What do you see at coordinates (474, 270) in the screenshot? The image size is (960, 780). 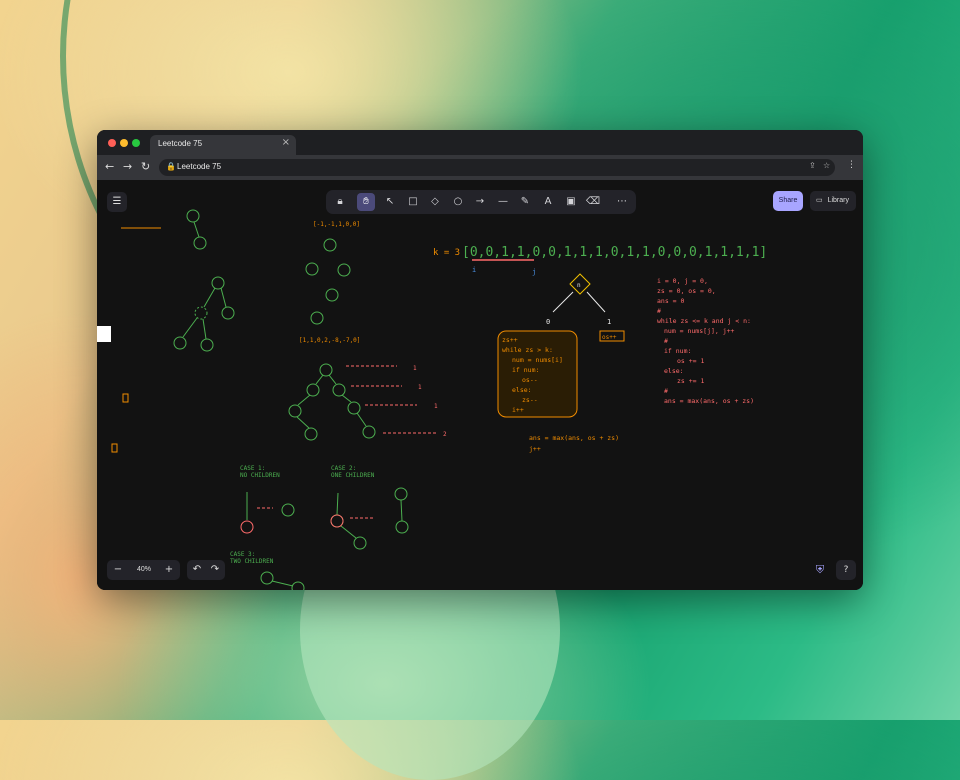 I see `pointer-i: i` at bounding box center [474, 270].